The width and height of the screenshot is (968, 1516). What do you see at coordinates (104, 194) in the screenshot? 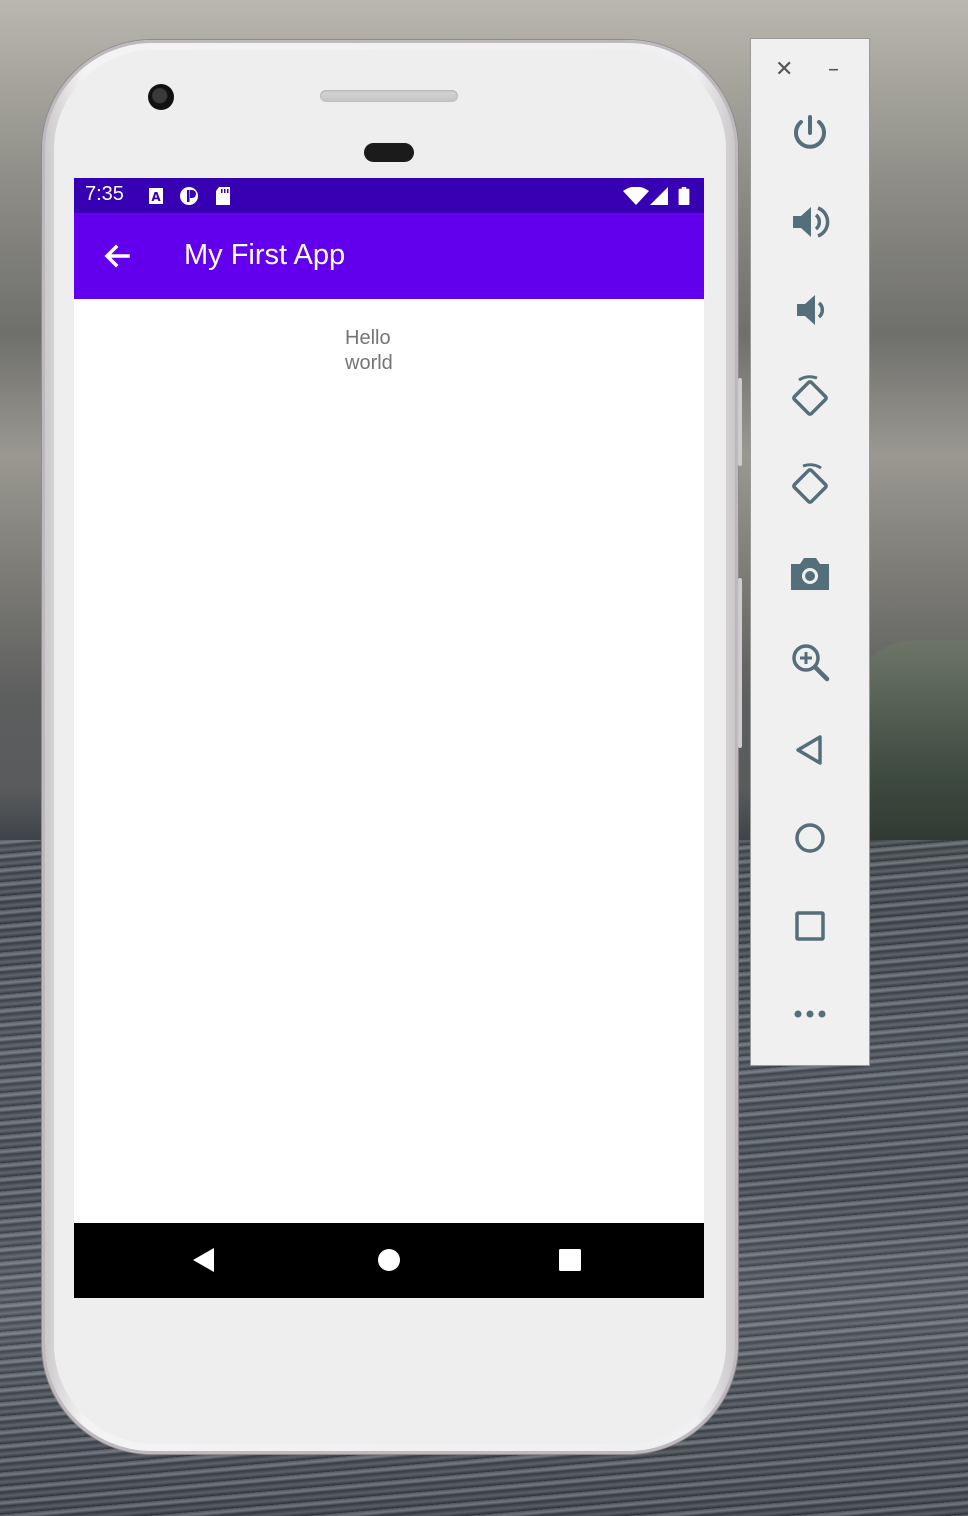
I see `status-time: 7:35` at bounding box center [104, 194].